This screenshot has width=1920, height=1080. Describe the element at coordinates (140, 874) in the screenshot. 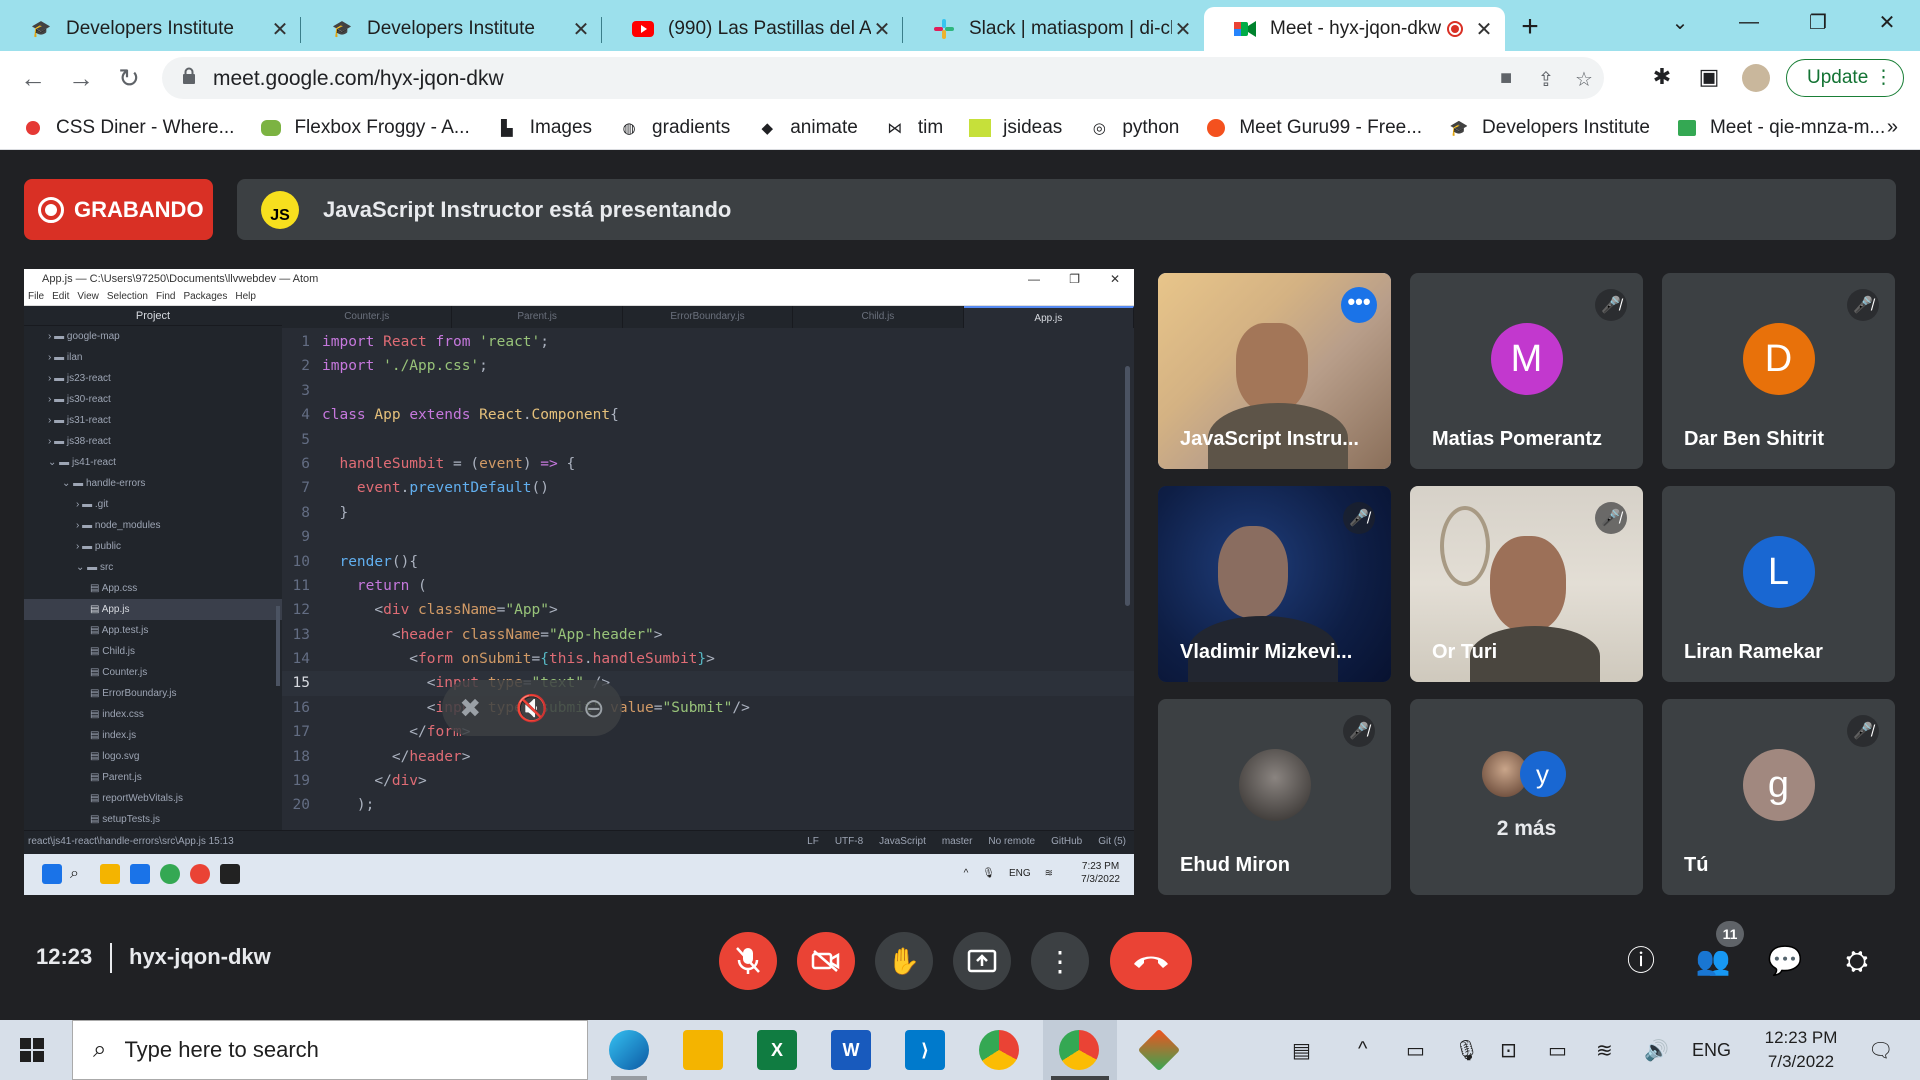

I see `notepad-icon` at that location.